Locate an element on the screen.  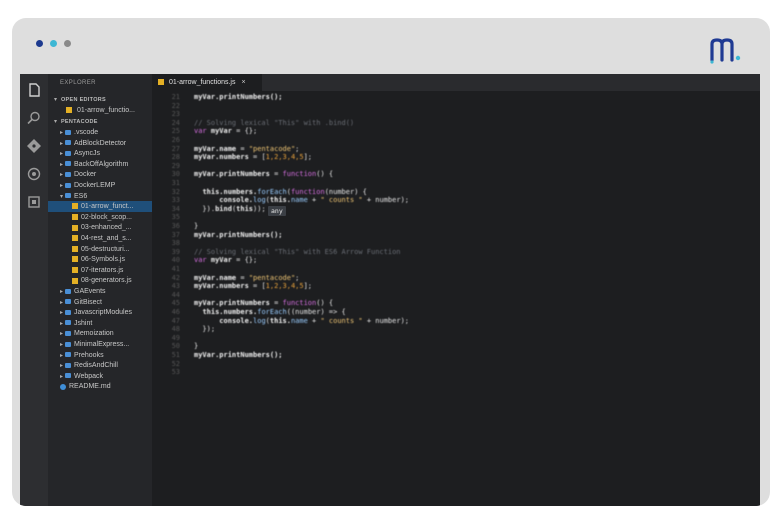
tree-folder: ▸ Memoization is located at coordinates (106, 333).